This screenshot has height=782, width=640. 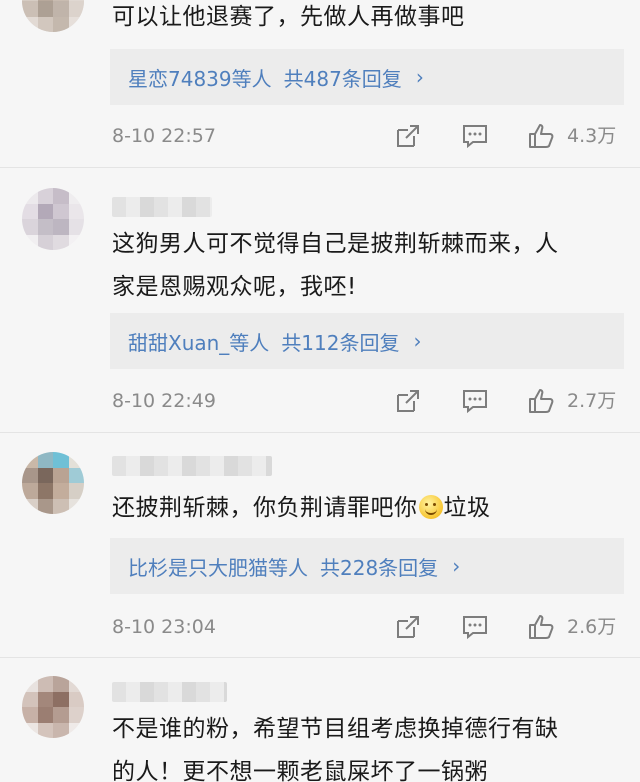 I want to click on reply-count: 共487条回复, so click(x=342, y=78).